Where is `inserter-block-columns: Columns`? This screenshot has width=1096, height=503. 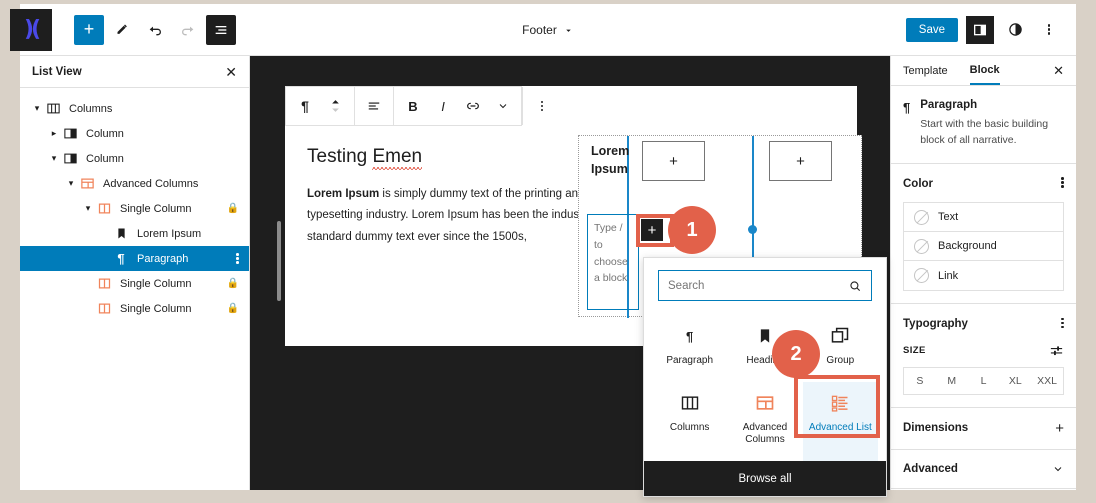 inserter-block-columns: Columns is located at coordinates (689, 421).